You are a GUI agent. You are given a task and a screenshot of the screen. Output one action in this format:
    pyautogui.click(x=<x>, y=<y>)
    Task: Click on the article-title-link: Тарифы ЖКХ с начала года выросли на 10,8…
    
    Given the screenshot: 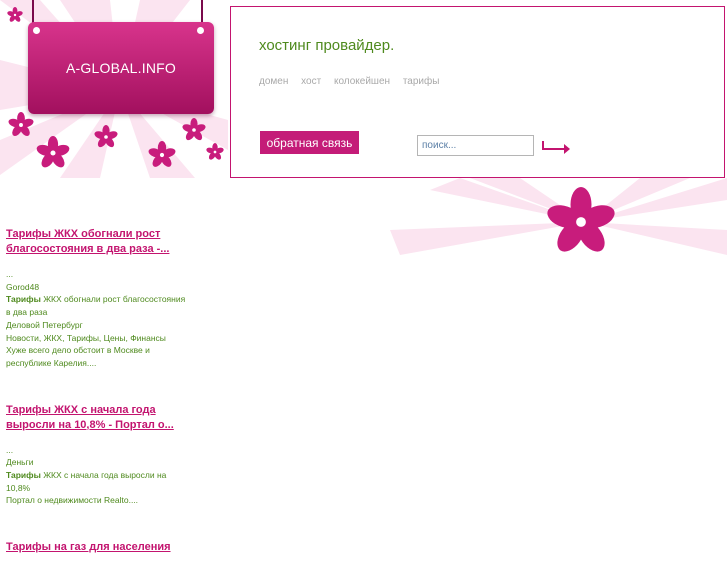 What is the action you would take?
    pyautogui.click(x=96, y=418)
    